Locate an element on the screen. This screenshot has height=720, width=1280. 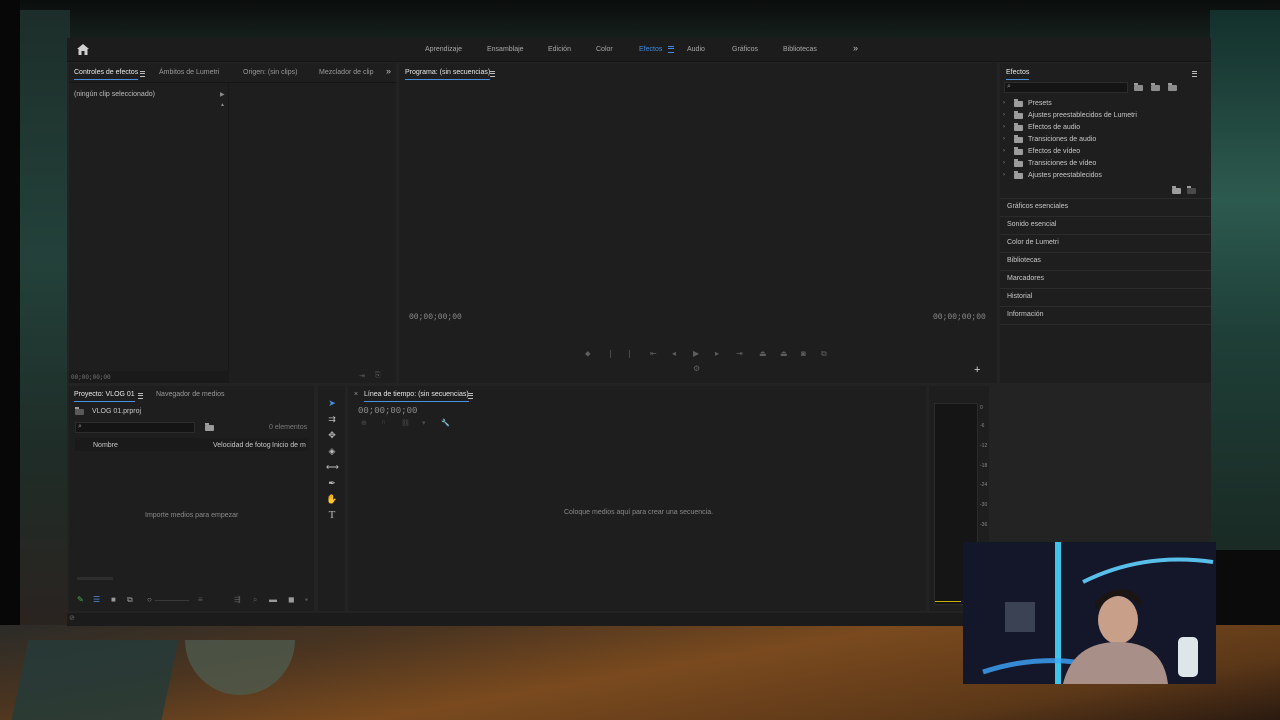
effects-folder-video-transitions: Transiciones de vídeo is located at coordinates (1062, 163).